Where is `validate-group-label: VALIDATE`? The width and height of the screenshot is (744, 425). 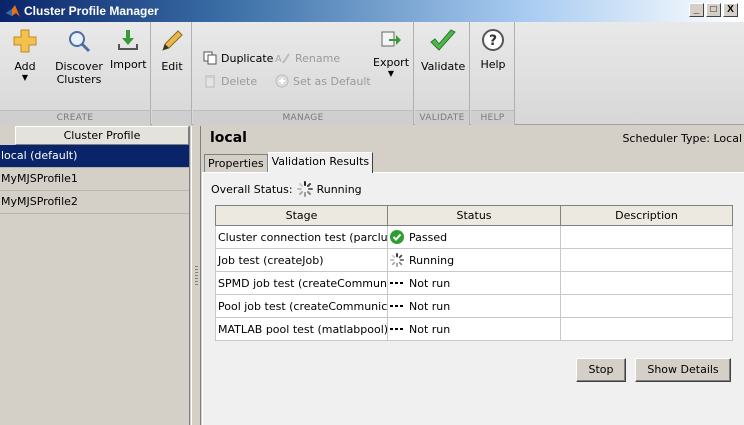
validate-group-label: VALIDATE is located at coordinates (442, 117).